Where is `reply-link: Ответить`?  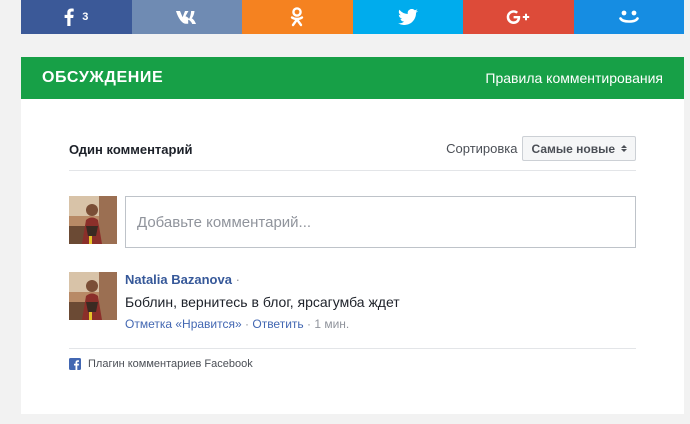 reply-link: Ответить is located at coordinates (277, 324).